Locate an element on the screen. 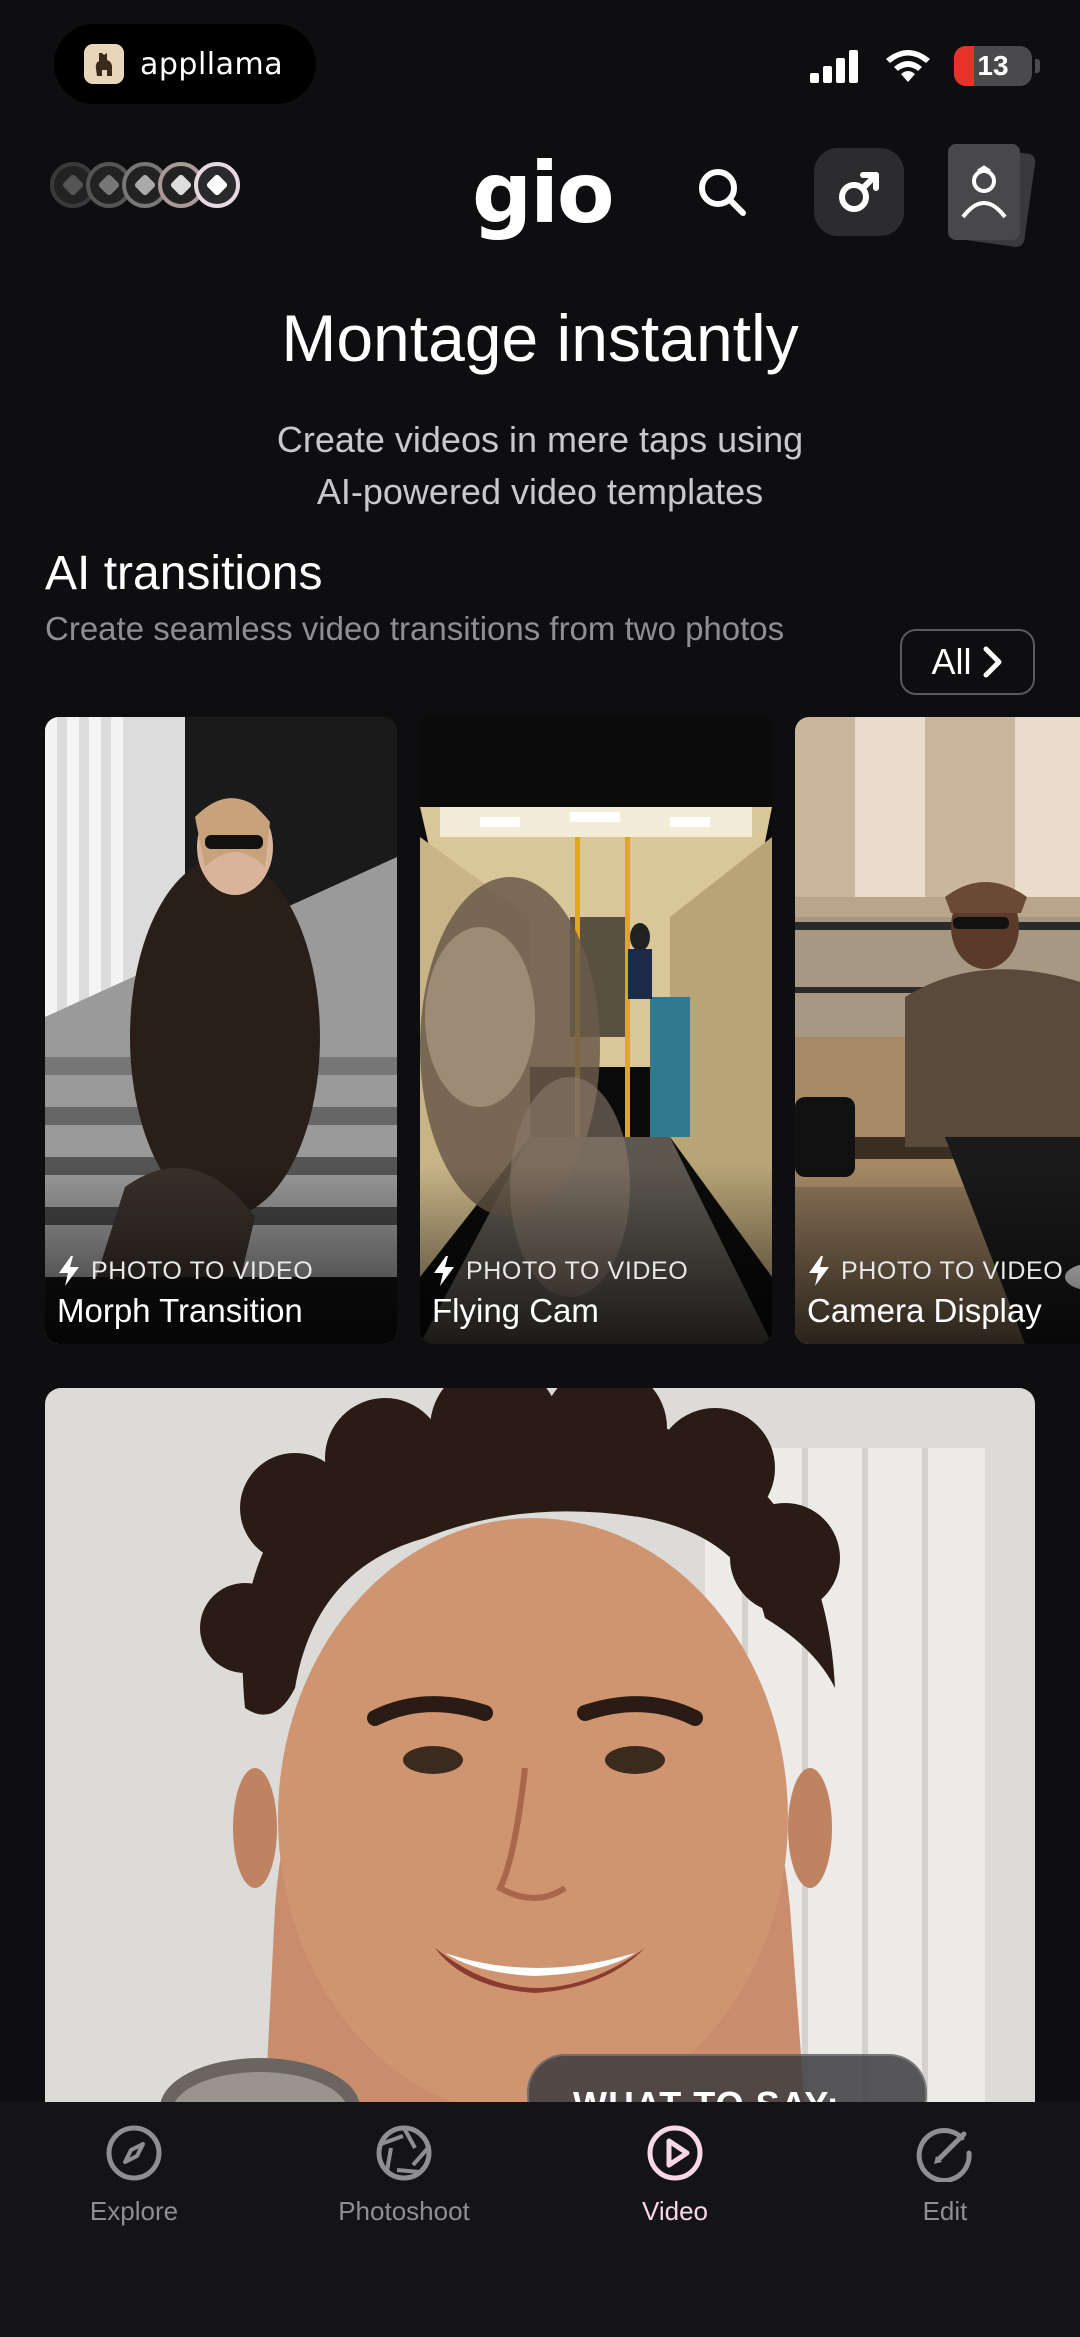  chevron-right-icon is located at coordinates (992, 662).